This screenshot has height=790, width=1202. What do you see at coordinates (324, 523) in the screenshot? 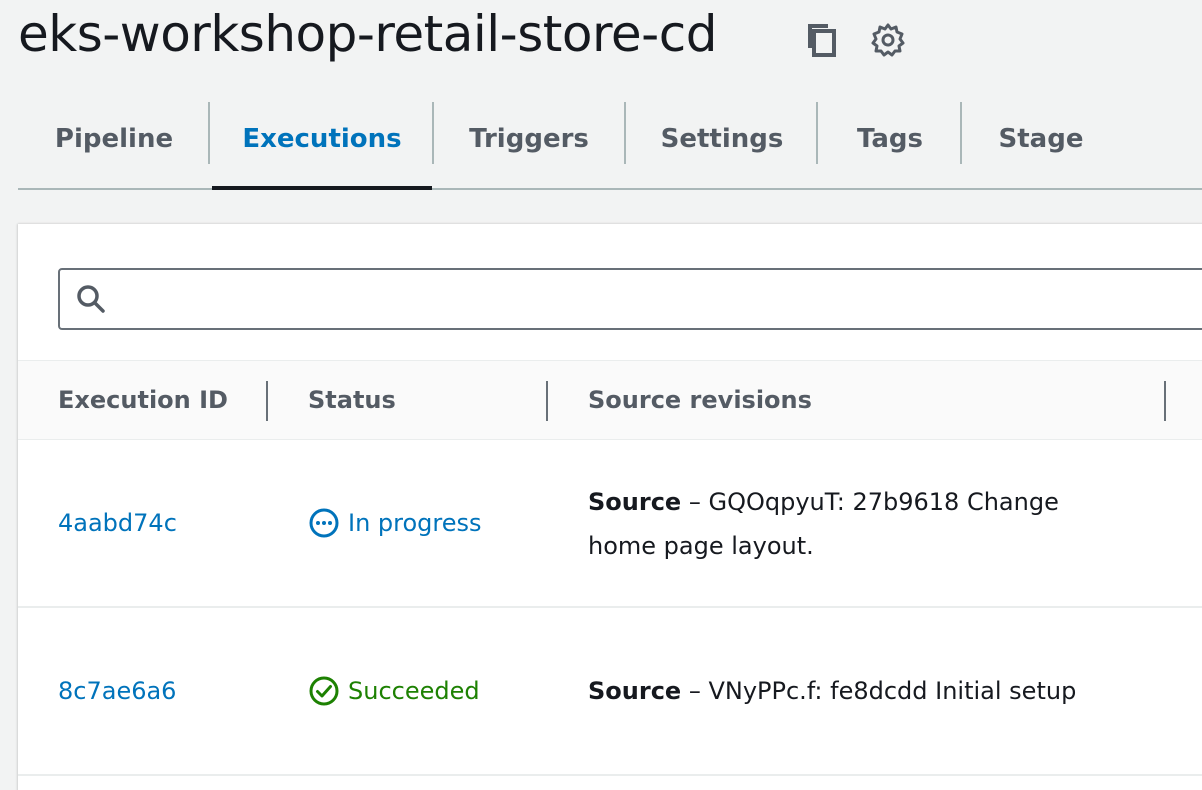
I see `in-progress-icon` at bounding box center [324, 523].